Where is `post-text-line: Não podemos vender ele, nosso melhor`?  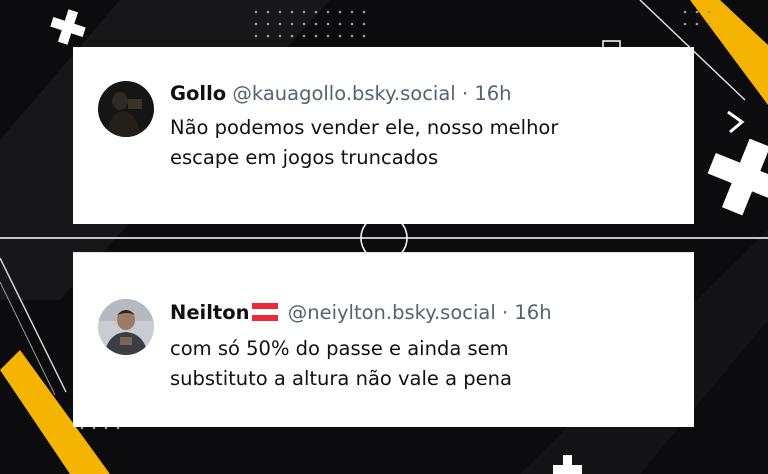 post-text-line: Não podemos vender ele, nosso melhor is located at coordinates (364, 127).